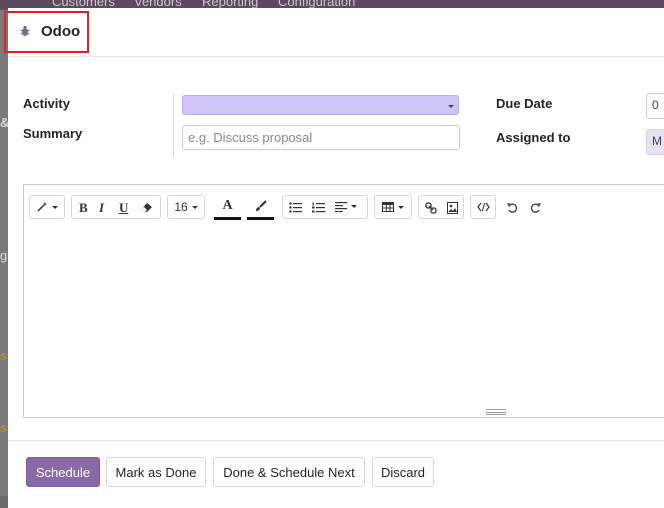 This screenshot has width=664, height=508. Describe the element at coordinates (655, 106) in the screenshot. I see `due-date-input: 0` at that location.